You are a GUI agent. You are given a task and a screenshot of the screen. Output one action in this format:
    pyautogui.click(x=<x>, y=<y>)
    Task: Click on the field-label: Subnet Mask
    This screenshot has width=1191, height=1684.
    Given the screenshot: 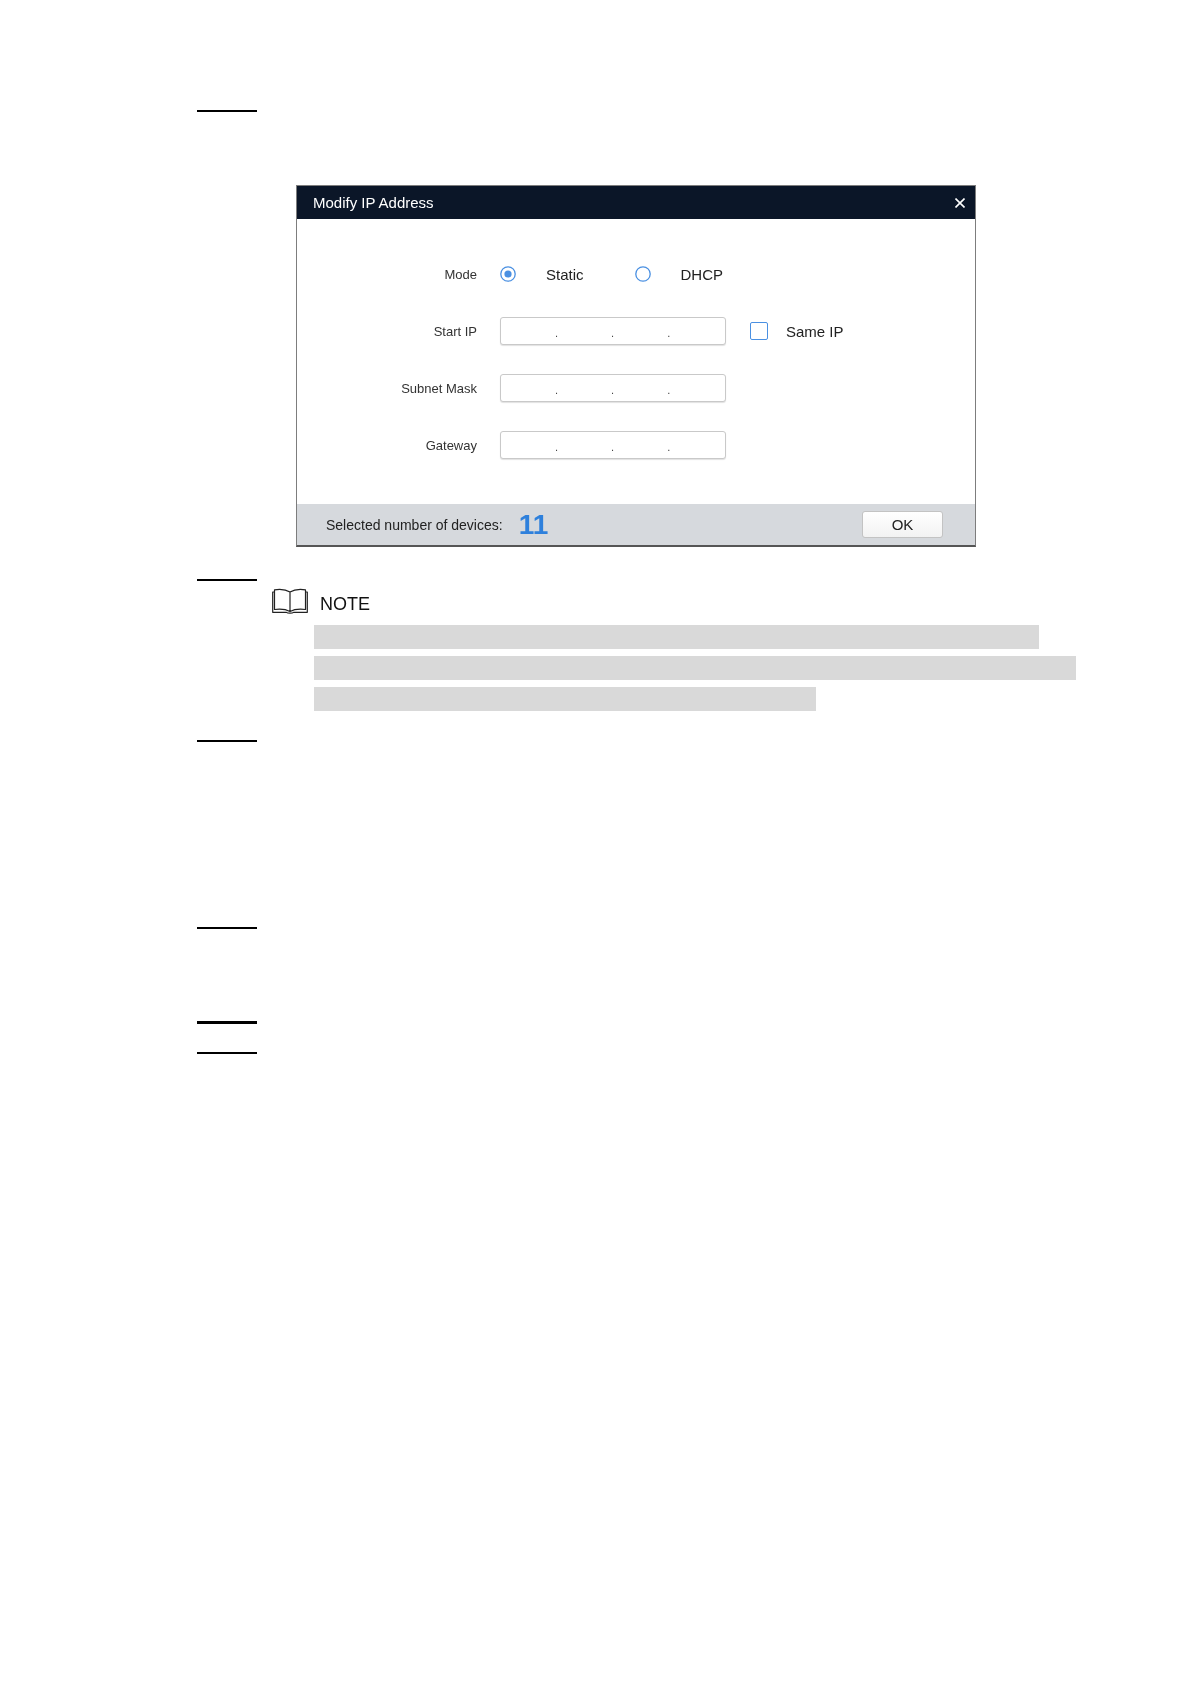 What is the action you would take?
    pyautogui.click(x=439, y=388)
    